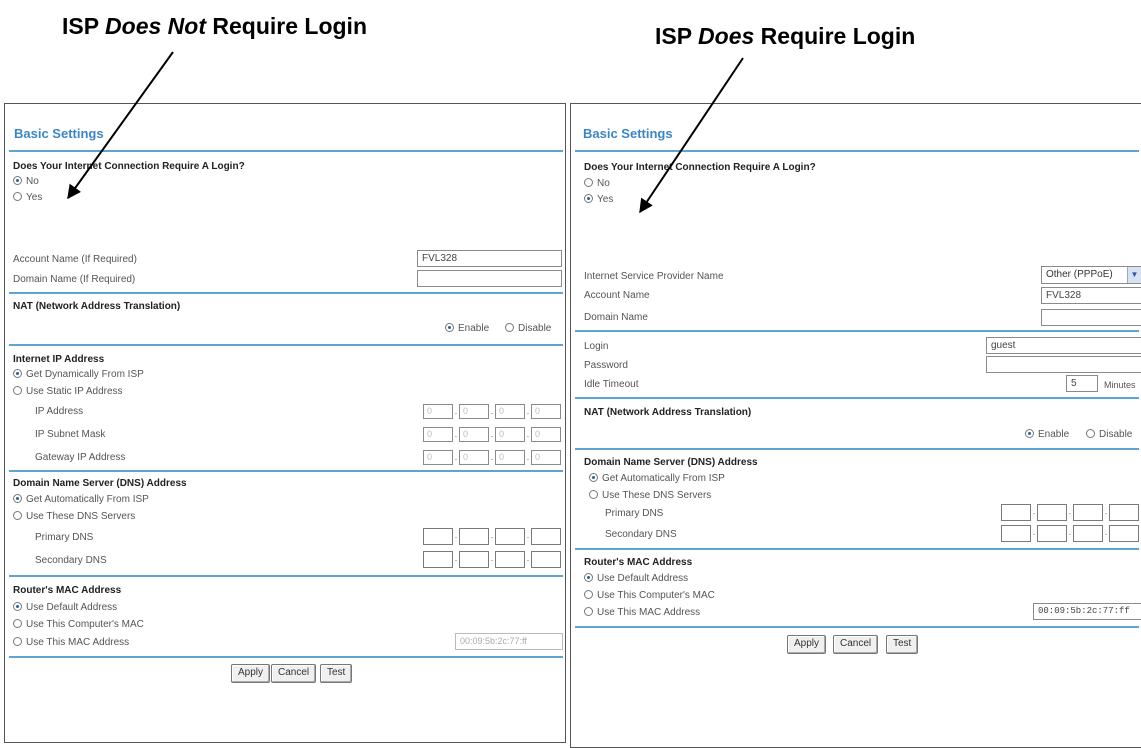 This screenshot has width=1141, height=748. What do you see at coordinates (628, 133) in the screenshot?
I see `page-title: Basic Settings` at bounding box center [628, 133].